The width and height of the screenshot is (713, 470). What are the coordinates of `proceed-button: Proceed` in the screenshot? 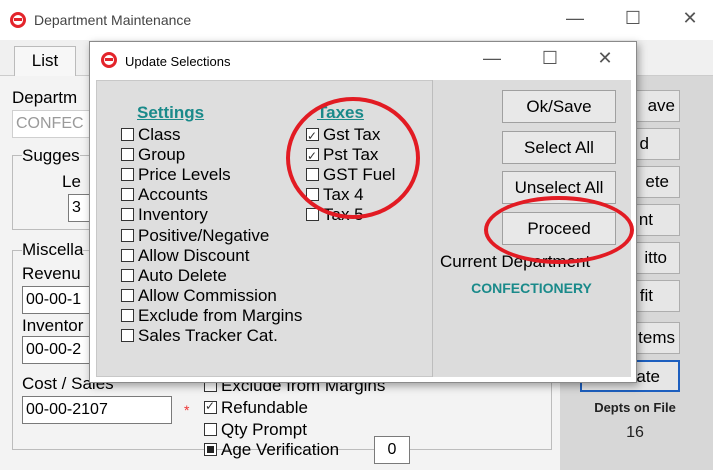 It's located at (559, 228).